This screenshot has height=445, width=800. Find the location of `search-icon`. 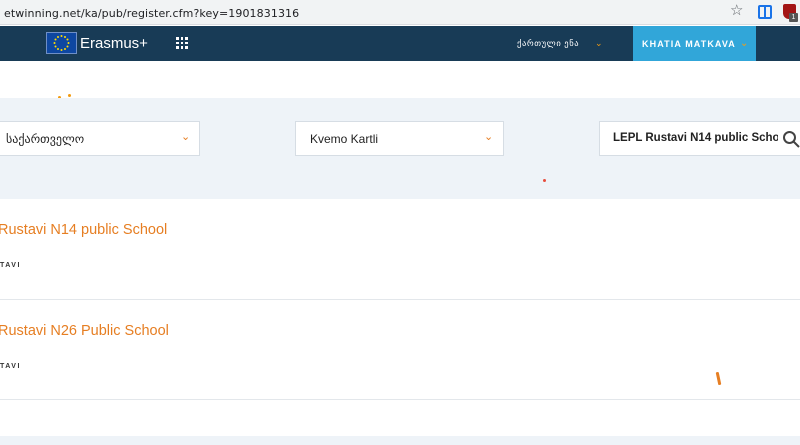

search-icon is located at coordinates (791, 139).